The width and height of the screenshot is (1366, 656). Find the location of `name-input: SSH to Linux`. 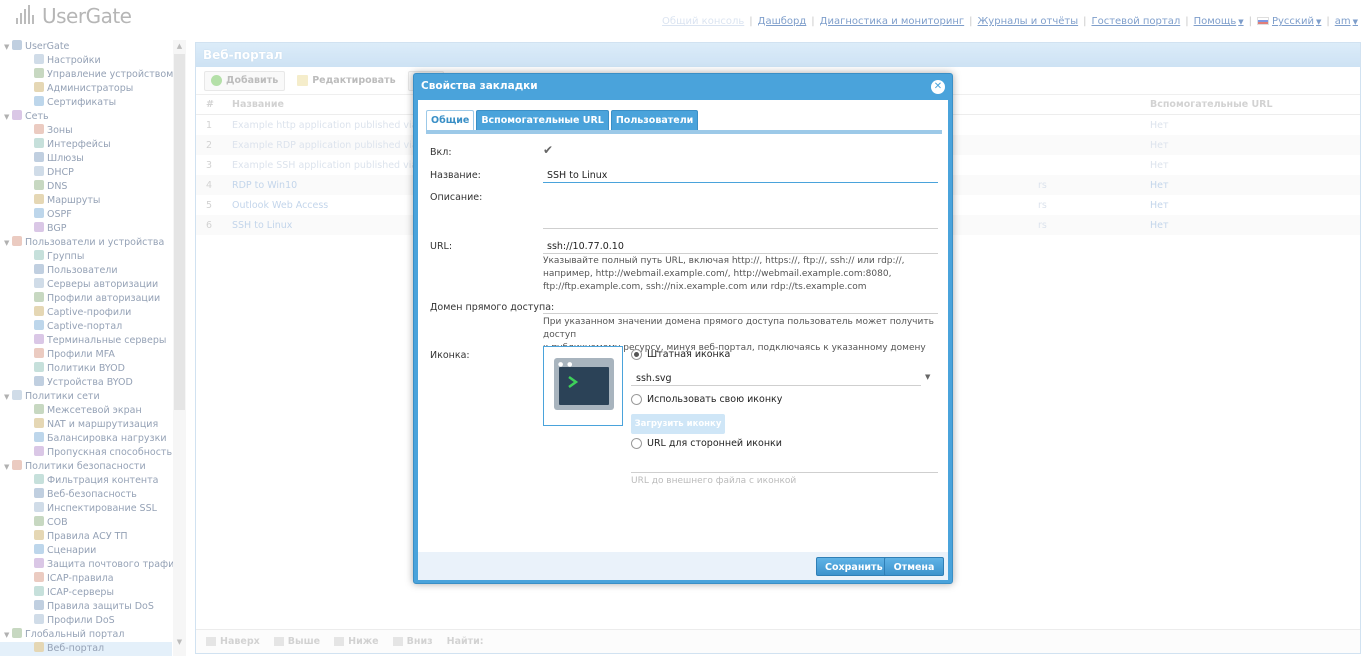

name-input: SSH to Linux is located at coordinates (577, 175).